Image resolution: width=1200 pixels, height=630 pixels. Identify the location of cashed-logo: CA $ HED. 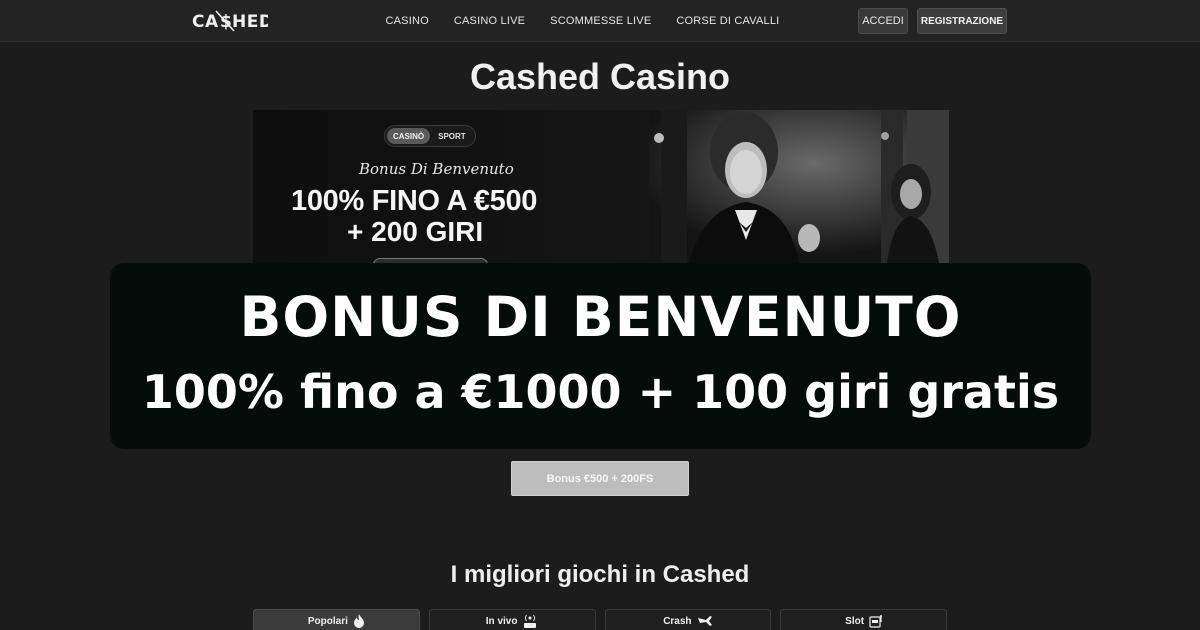
(230, 21).